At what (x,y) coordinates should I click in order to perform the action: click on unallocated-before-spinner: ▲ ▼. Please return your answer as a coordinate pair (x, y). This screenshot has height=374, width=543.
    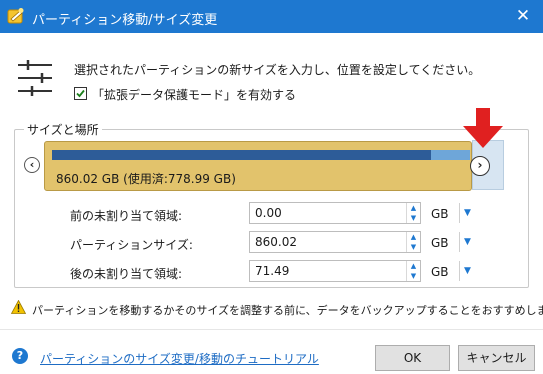
    Looking at the image, I should click on (413, 213).